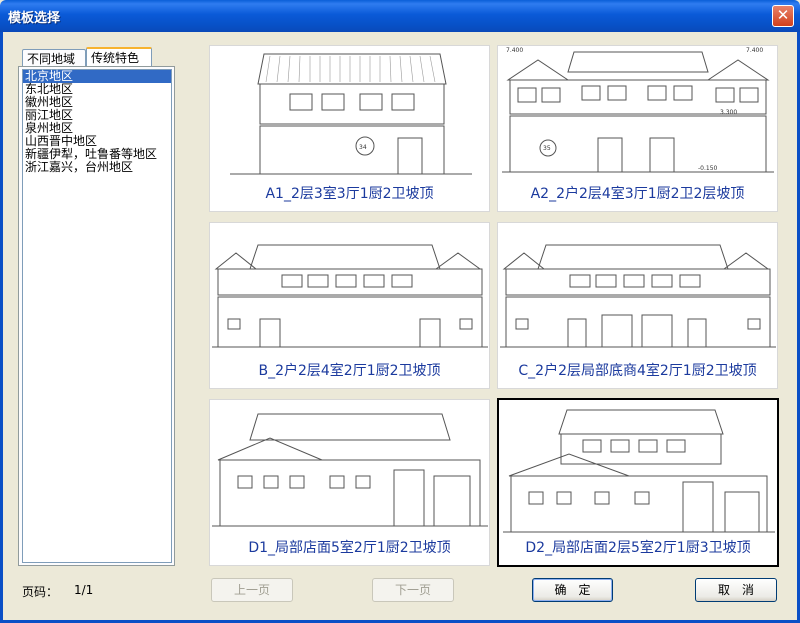 This screenshot has width=800, height=623. Describe the element at coordinates (349, 371) in the screenshot. I see `template-caption: B_2户2层4室2厅1厨2卫坡顶` at that location.